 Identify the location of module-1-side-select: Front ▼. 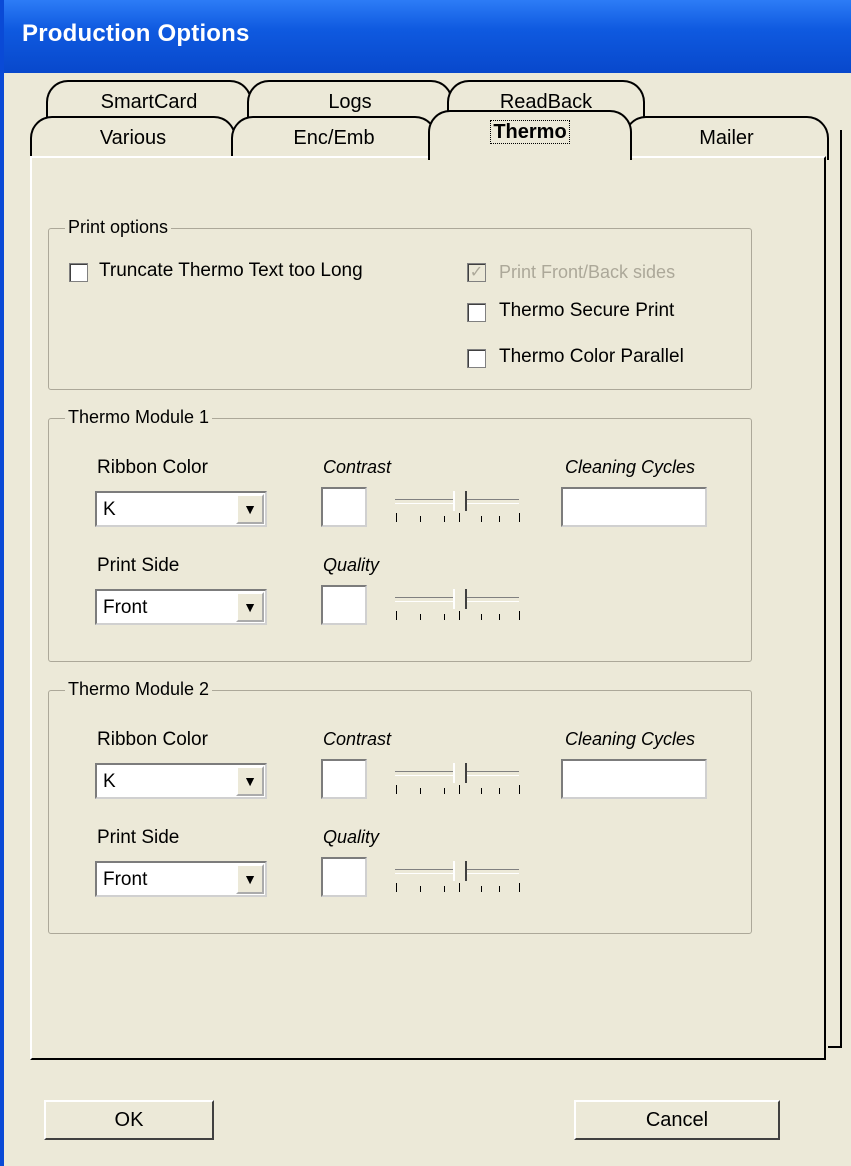
(181, 607).